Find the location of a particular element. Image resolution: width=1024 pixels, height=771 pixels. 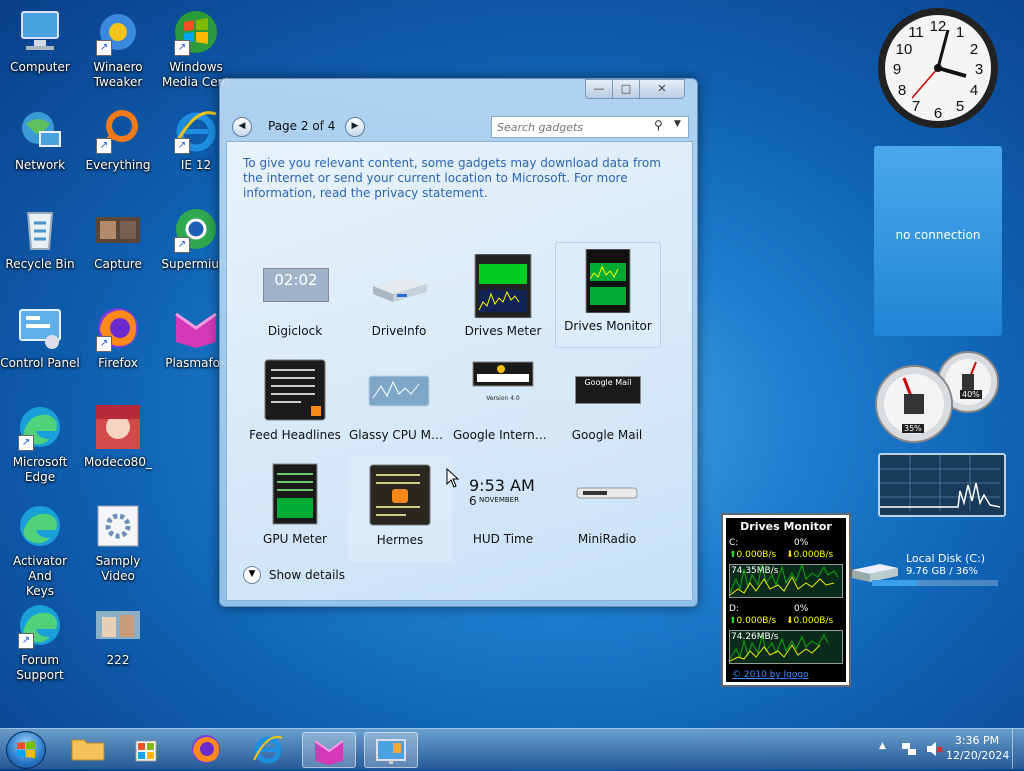

author-link: © 2010 by Igogo is located at coordinates (770, 675).